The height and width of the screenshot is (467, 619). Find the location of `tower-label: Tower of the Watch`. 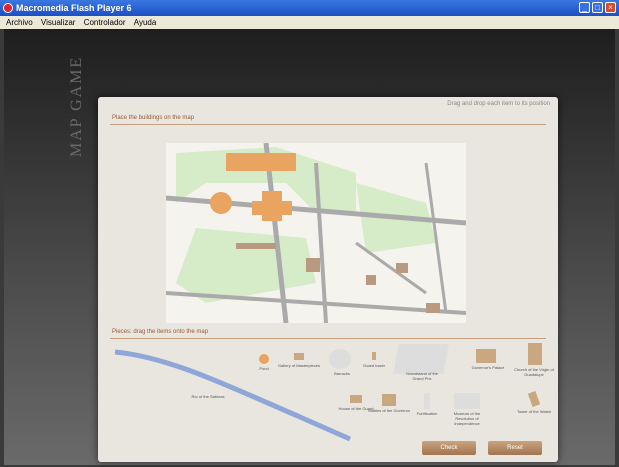

tower-label: Tower of the Watch is located at coordinates (534, 411).